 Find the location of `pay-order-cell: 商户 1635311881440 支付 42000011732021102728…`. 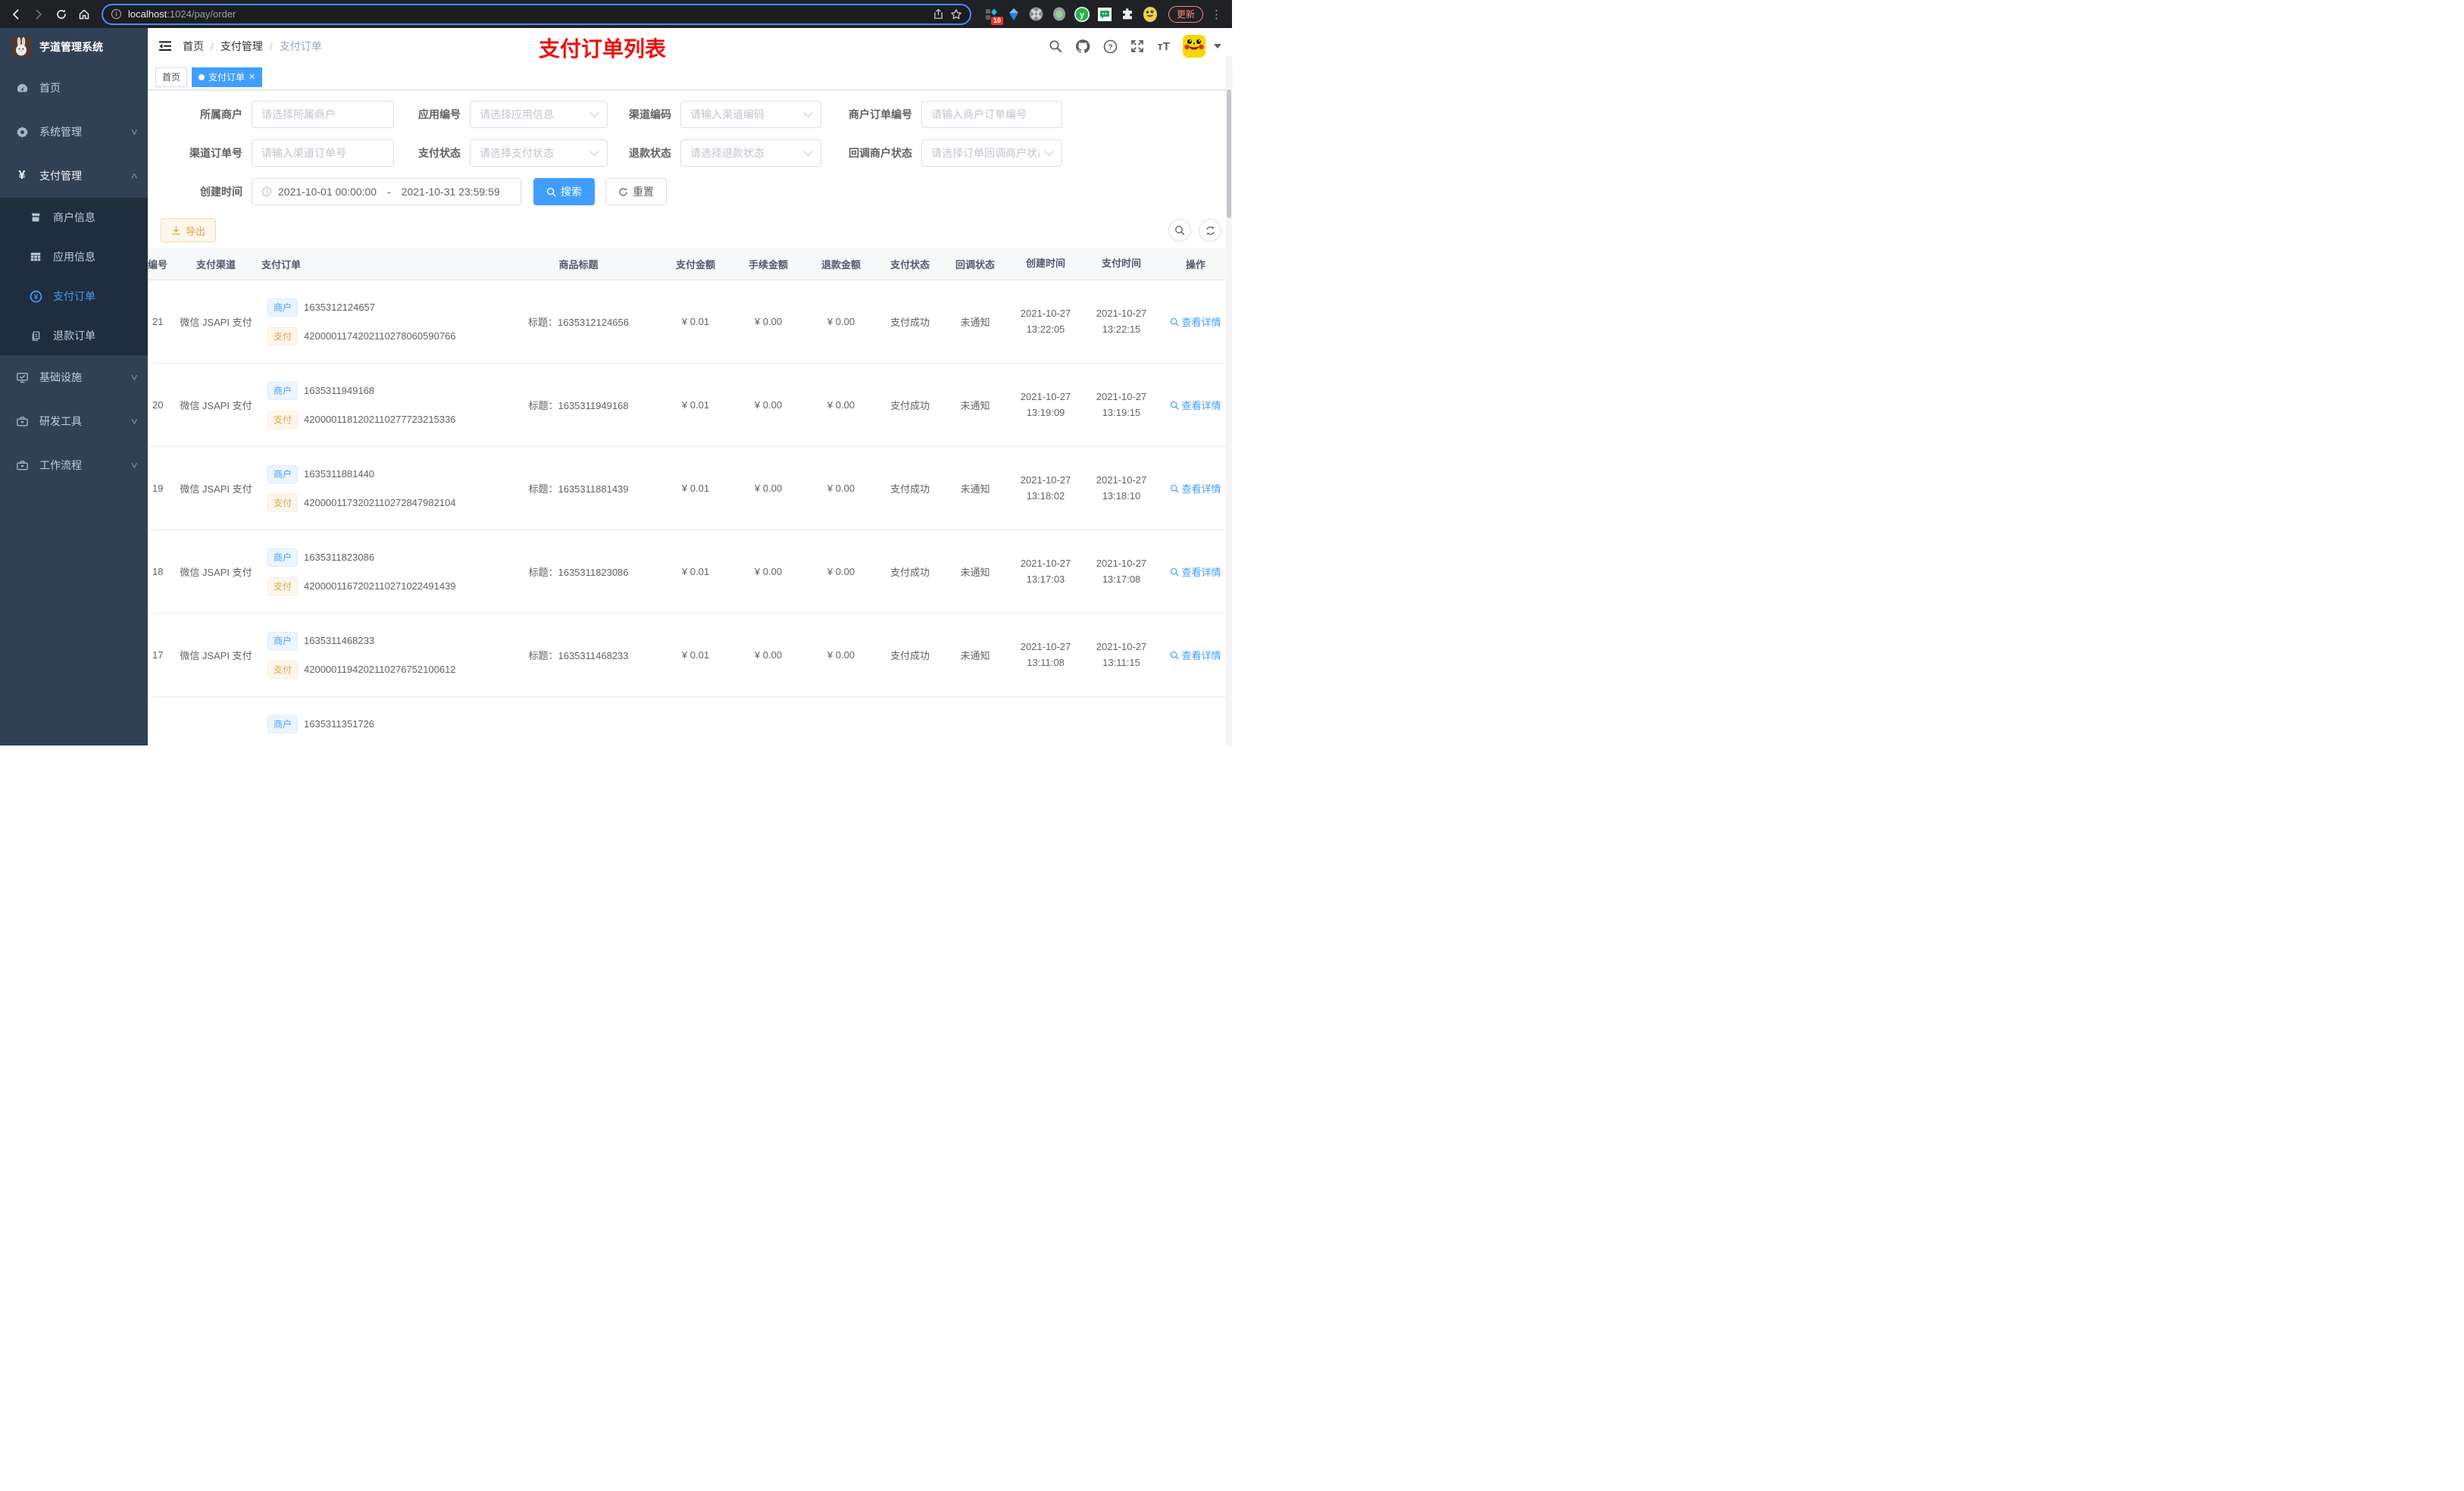

pay-order-cell: 商户 1635311881440 支付 42000011732021102728… is located at coordinates (379, 489).